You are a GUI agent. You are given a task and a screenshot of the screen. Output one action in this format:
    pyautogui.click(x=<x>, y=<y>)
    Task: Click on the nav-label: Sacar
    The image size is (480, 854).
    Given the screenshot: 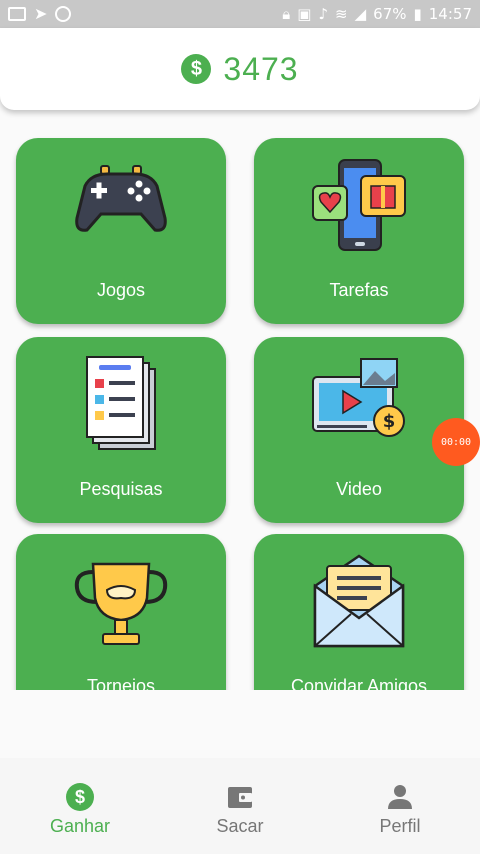 What is the action you would take?
    pyautogui.click(x=240, y=826)
    